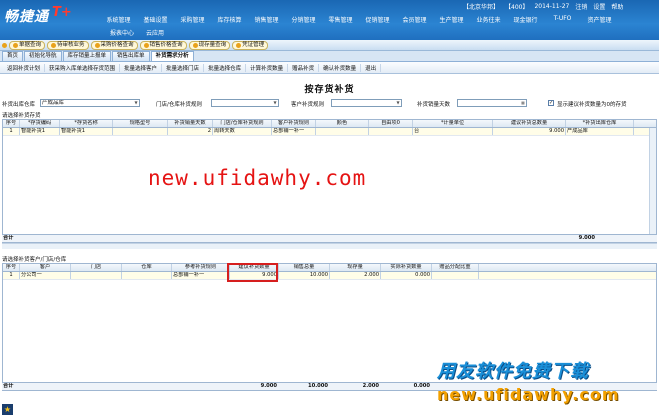 Image resolution: width=659 pixels, height=417 pixels. What do you see at coordinates (179, 105) in the screenshot?
I see `store-rule-label: 门店/仓库补货规则` at bounding box center [179, 105].